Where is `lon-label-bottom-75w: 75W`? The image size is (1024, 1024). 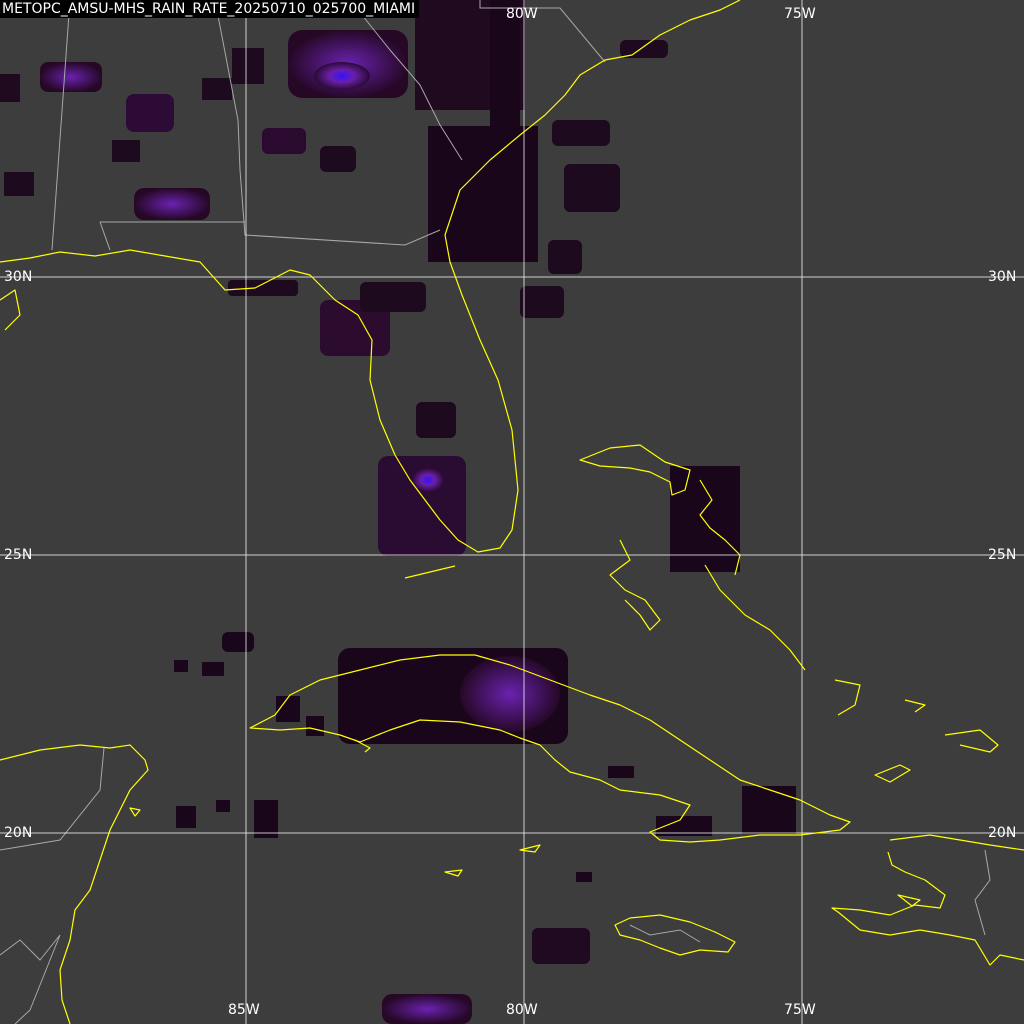
lon-label-bottom-75w: 75W is located at coordinates (800, 1010).